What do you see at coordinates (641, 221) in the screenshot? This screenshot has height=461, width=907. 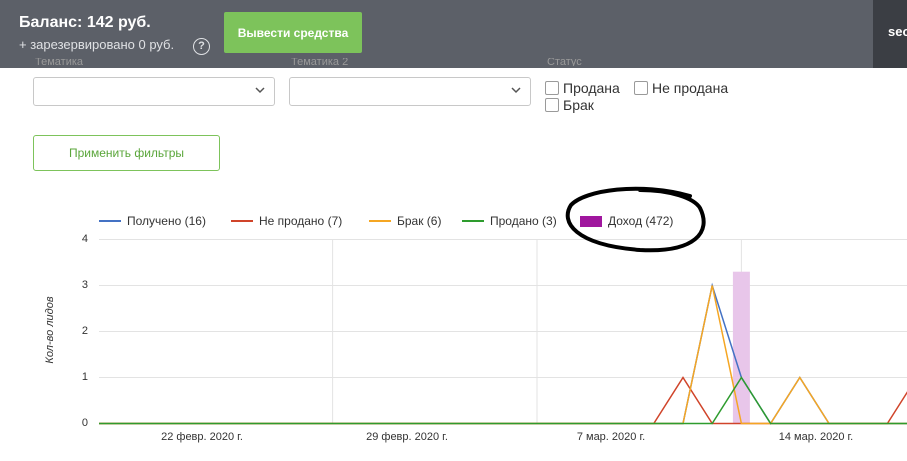 I see `legend-label: Доход (472)` at bounding box center [641, 221].